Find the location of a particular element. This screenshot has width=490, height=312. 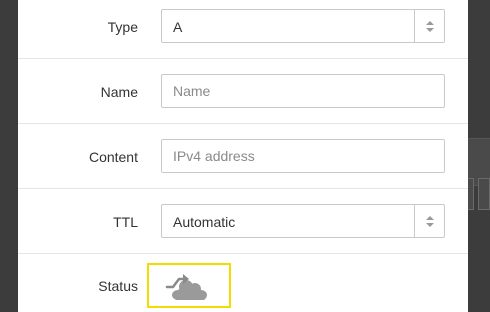

type-select: A is located at coordinates (303, 26).